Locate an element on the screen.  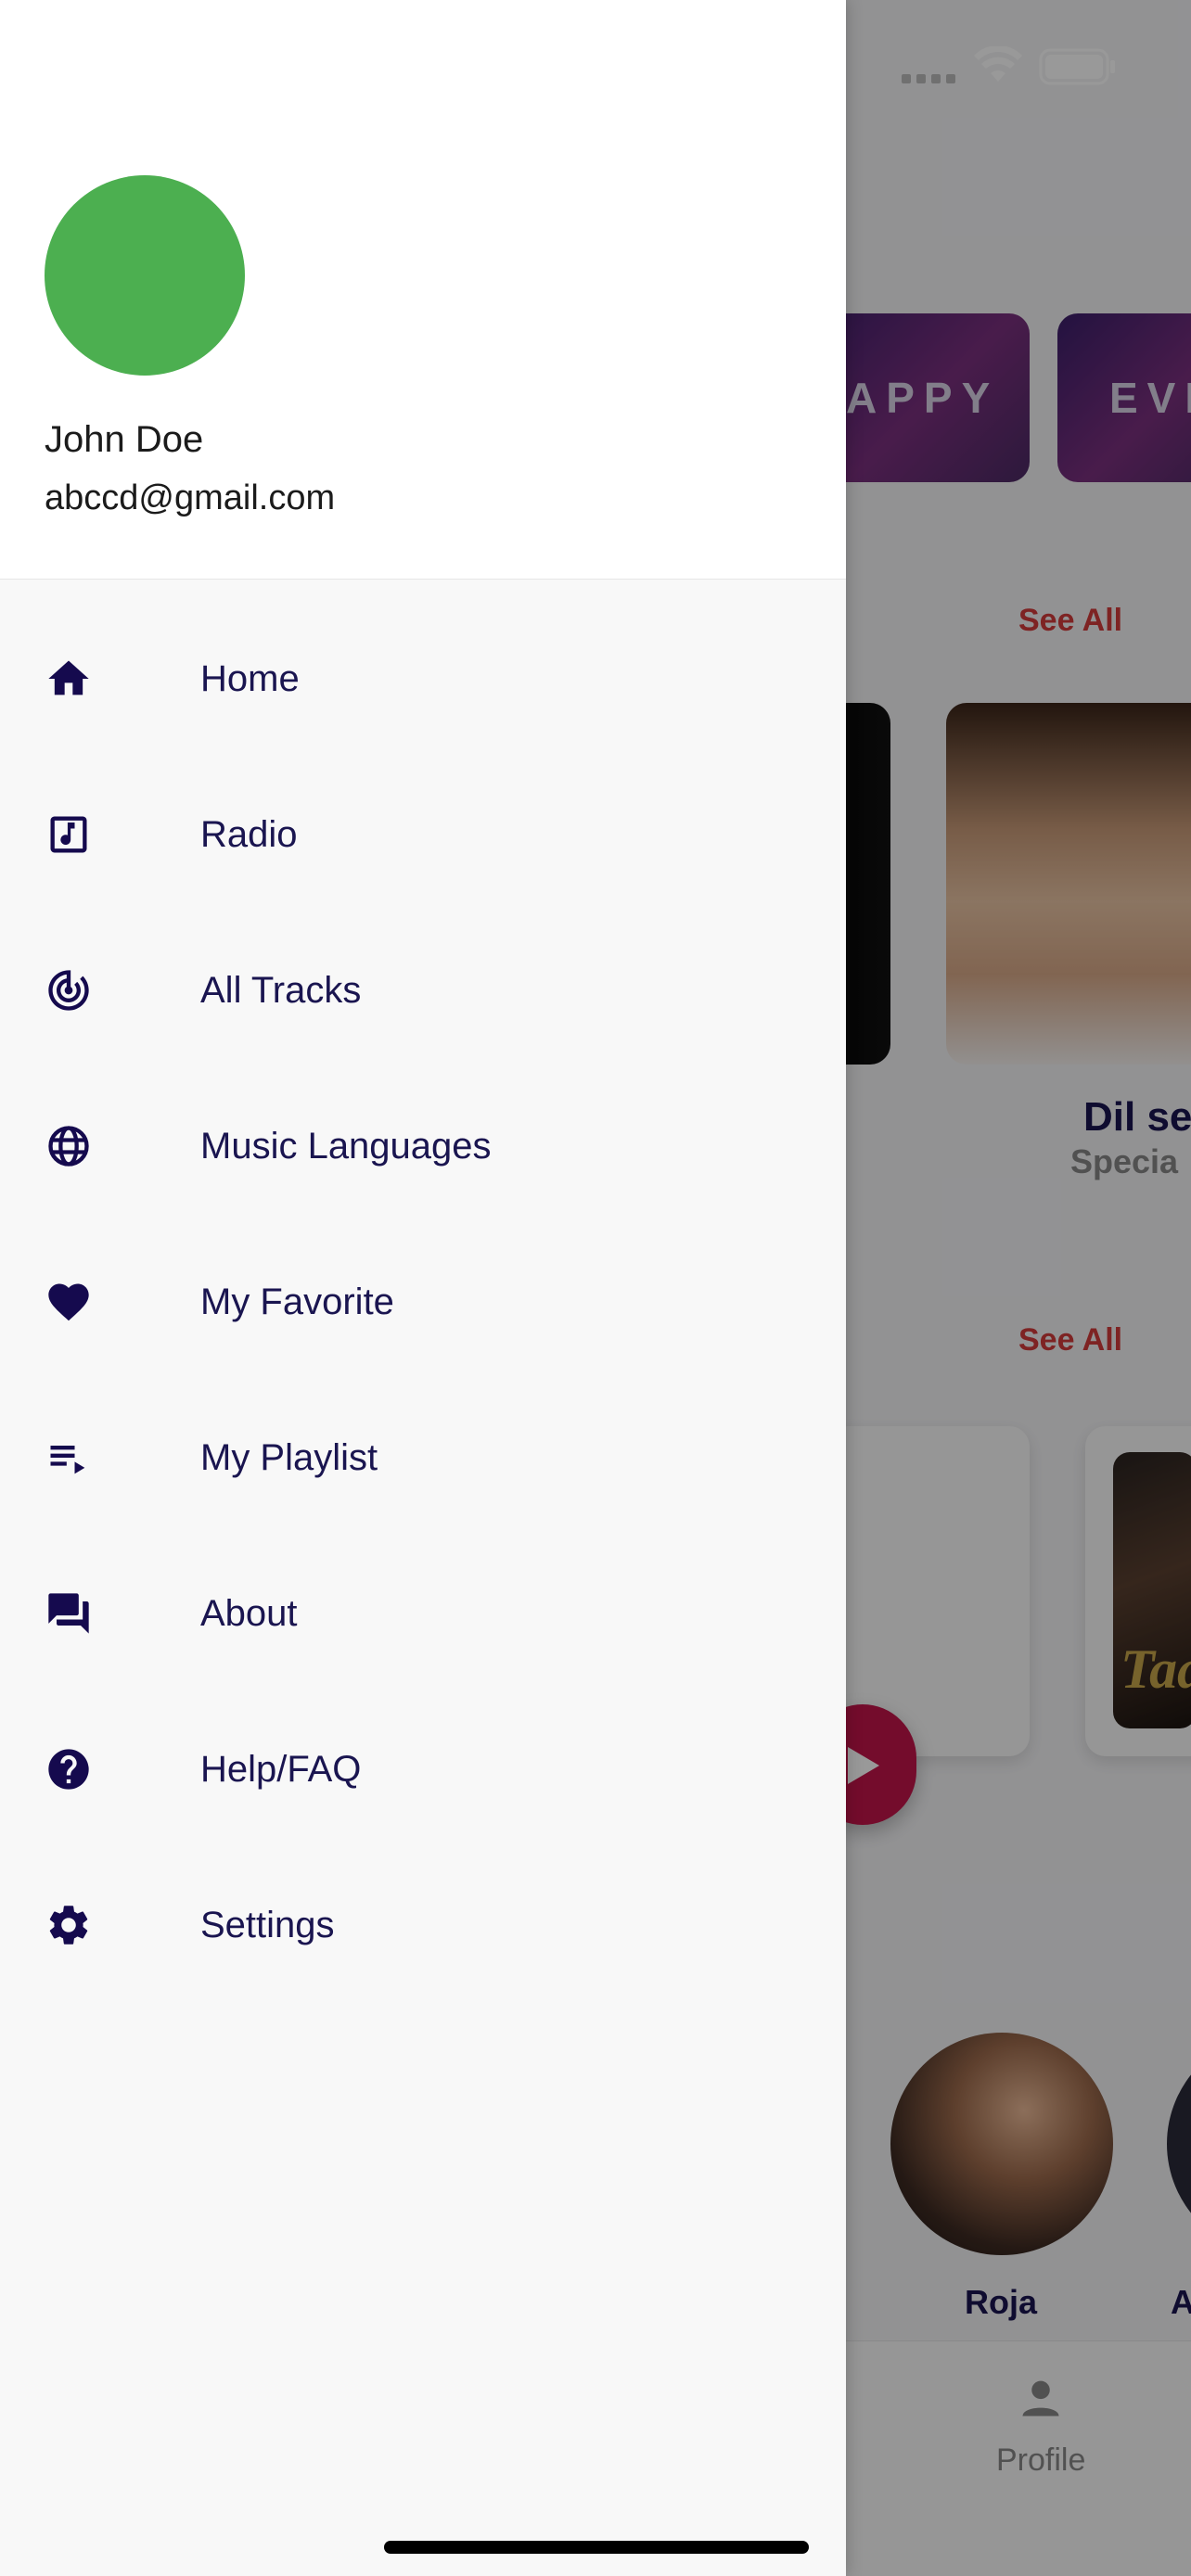
menu-item-help-faq: Help/FAQ is located at coordinates (423, 1769).